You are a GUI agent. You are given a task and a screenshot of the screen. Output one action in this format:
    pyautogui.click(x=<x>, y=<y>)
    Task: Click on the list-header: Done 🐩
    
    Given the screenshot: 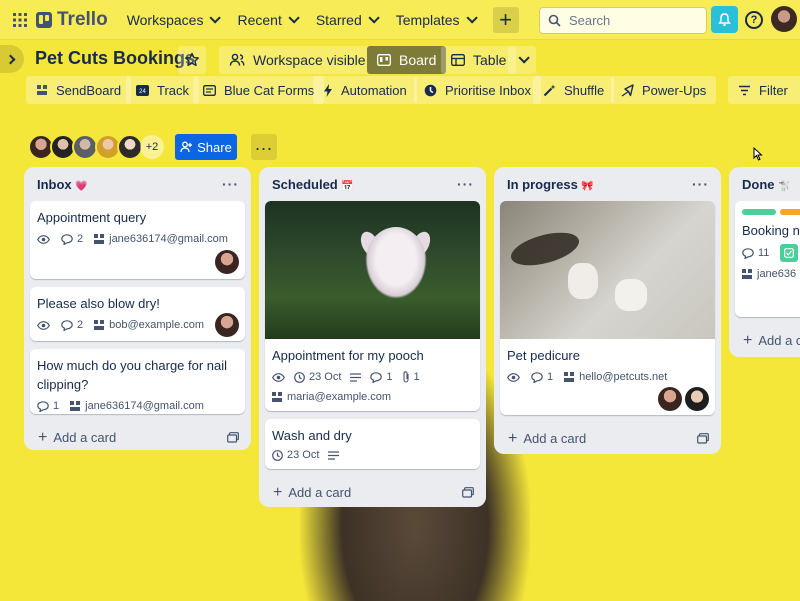 What is the action you would take?
    pyautogui.click(x=767, y=184)
    